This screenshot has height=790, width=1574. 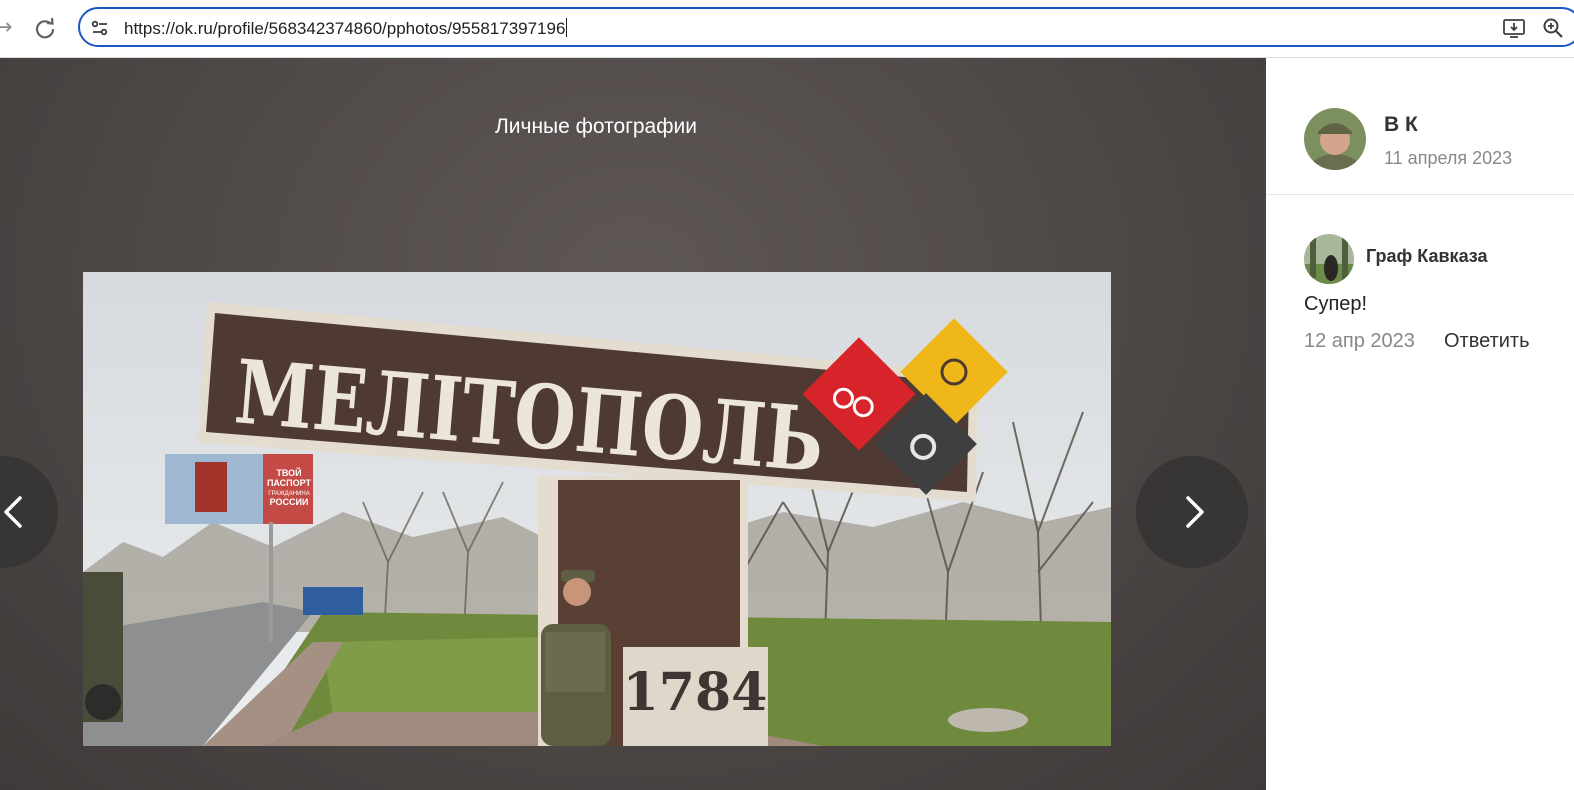 I want to click on commenter-avatar, so click(x=1329, y=259).